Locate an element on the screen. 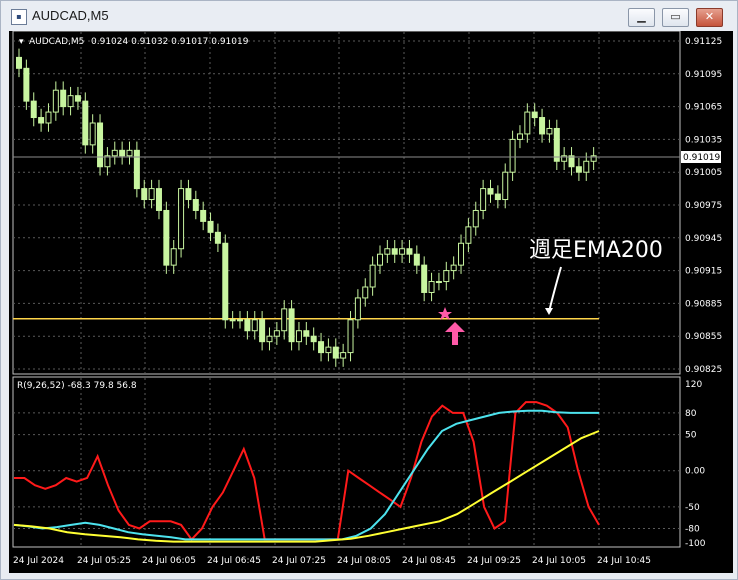 The height and width of the screenshot is (580, 738). price-tick-label: 0.91005 is located at coordinates (703, 173).